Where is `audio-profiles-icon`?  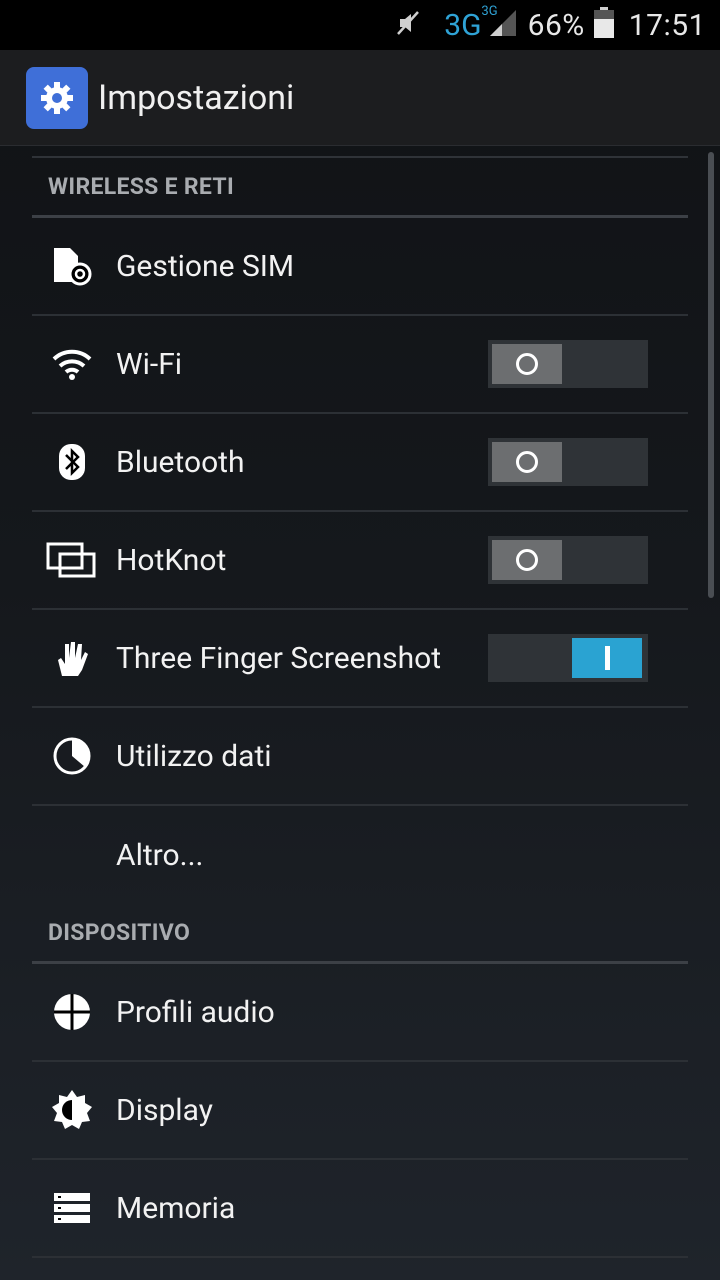 audio-profiles-icon is located at coordinates (72, 1012).